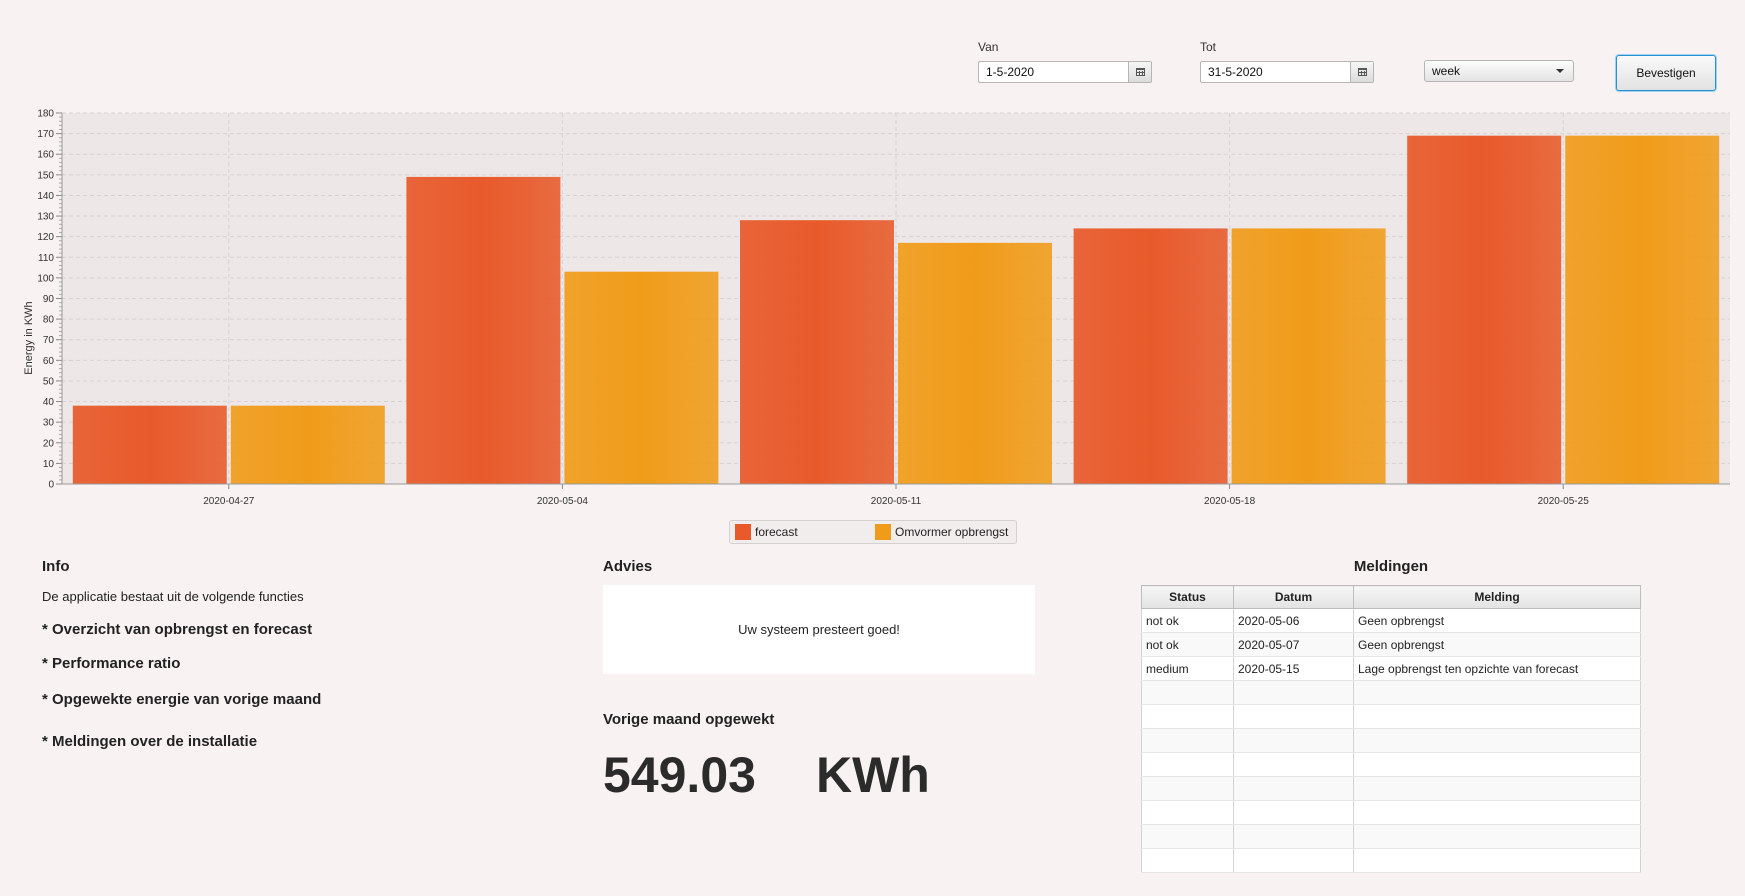  What do you see at coordinates (45, 175) in the screenshot?
I see `y-tick-label: 150` at bounding box center [45, 175].